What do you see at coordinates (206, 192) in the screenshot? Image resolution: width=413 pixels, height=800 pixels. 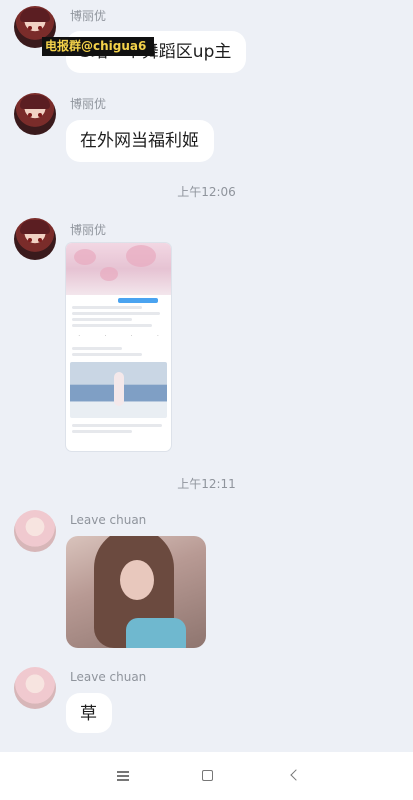 I see `timestamp: 上午12:06` at bounding box center [206, 192].